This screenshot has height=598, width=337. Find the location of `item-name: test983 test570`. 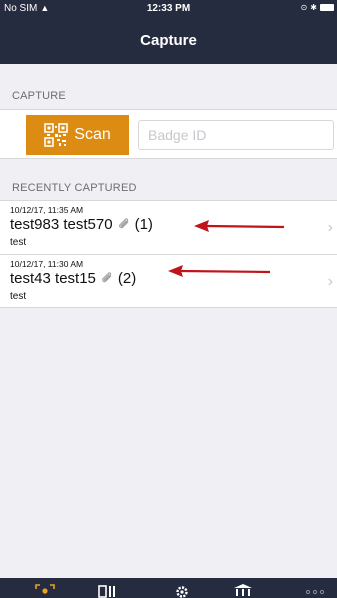

item-name: test983 test570 is located at coordinates (61, 224).